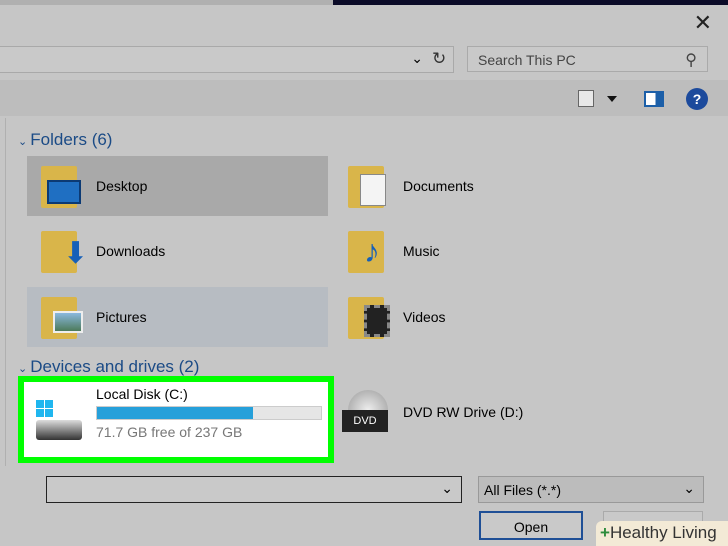  What do you see at coordinates (439, 59) in the screenshot?
I see `refresh-icon: ↻` at bounding box center [439, 59].